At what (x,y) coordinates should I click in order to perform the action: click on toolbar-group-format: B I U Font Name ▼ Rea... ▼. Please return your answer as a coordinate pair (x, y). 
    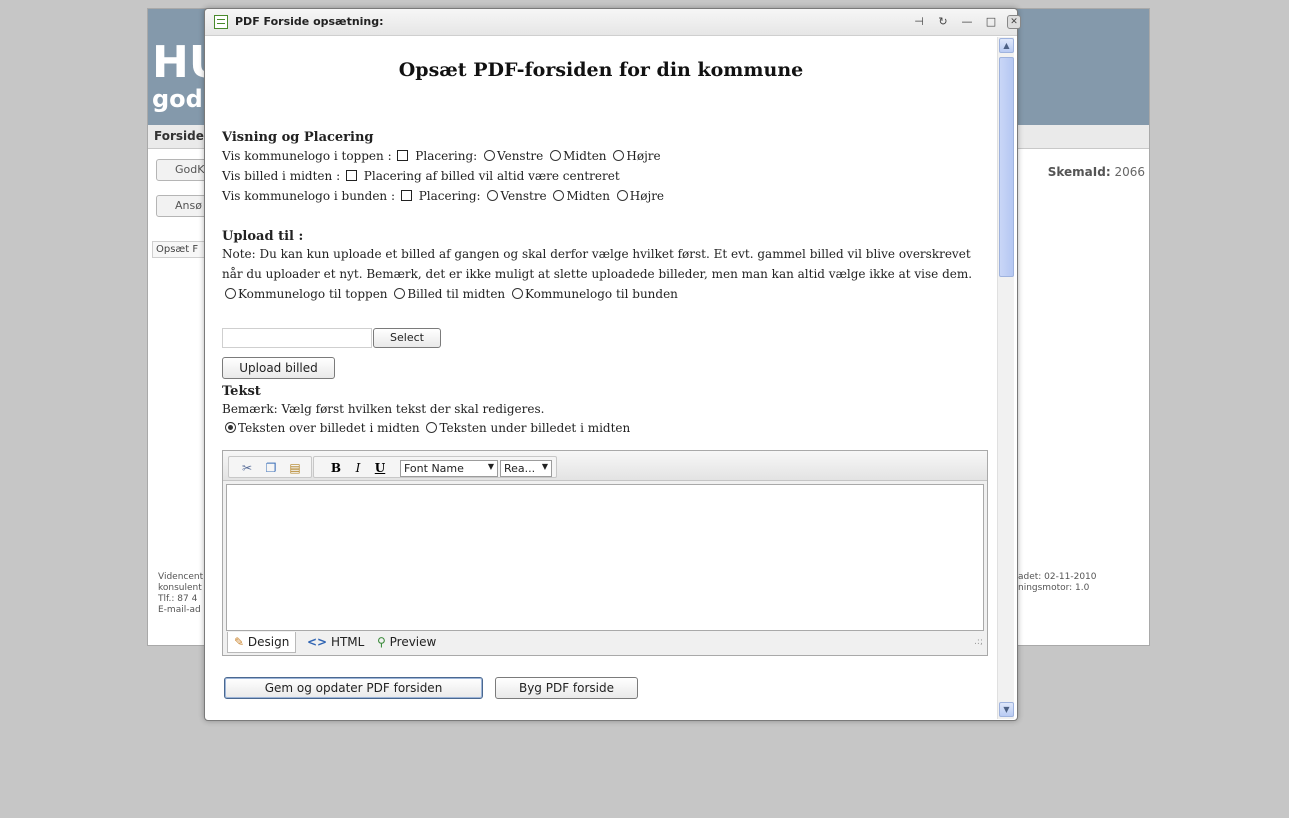
    Looking at the image, I should click on (435, 467).